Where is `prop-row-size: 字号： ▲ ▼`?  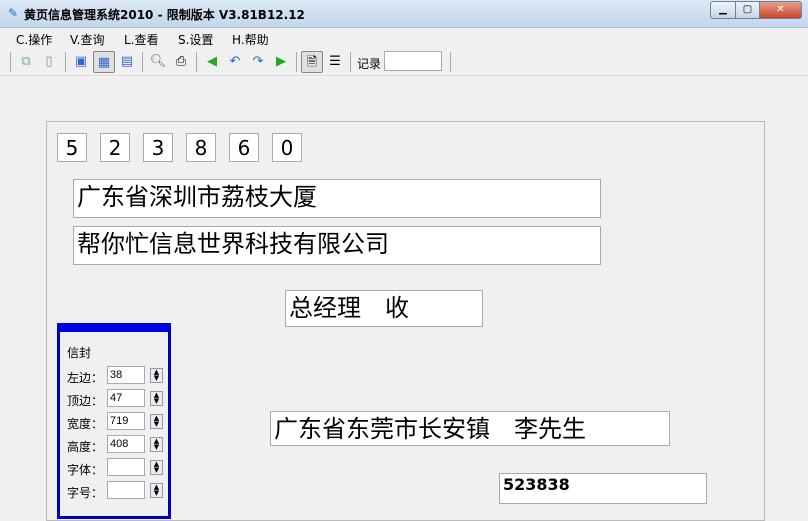
prop-row-size: 字号： ▲ ▼ is located at coordinates (115, 491).